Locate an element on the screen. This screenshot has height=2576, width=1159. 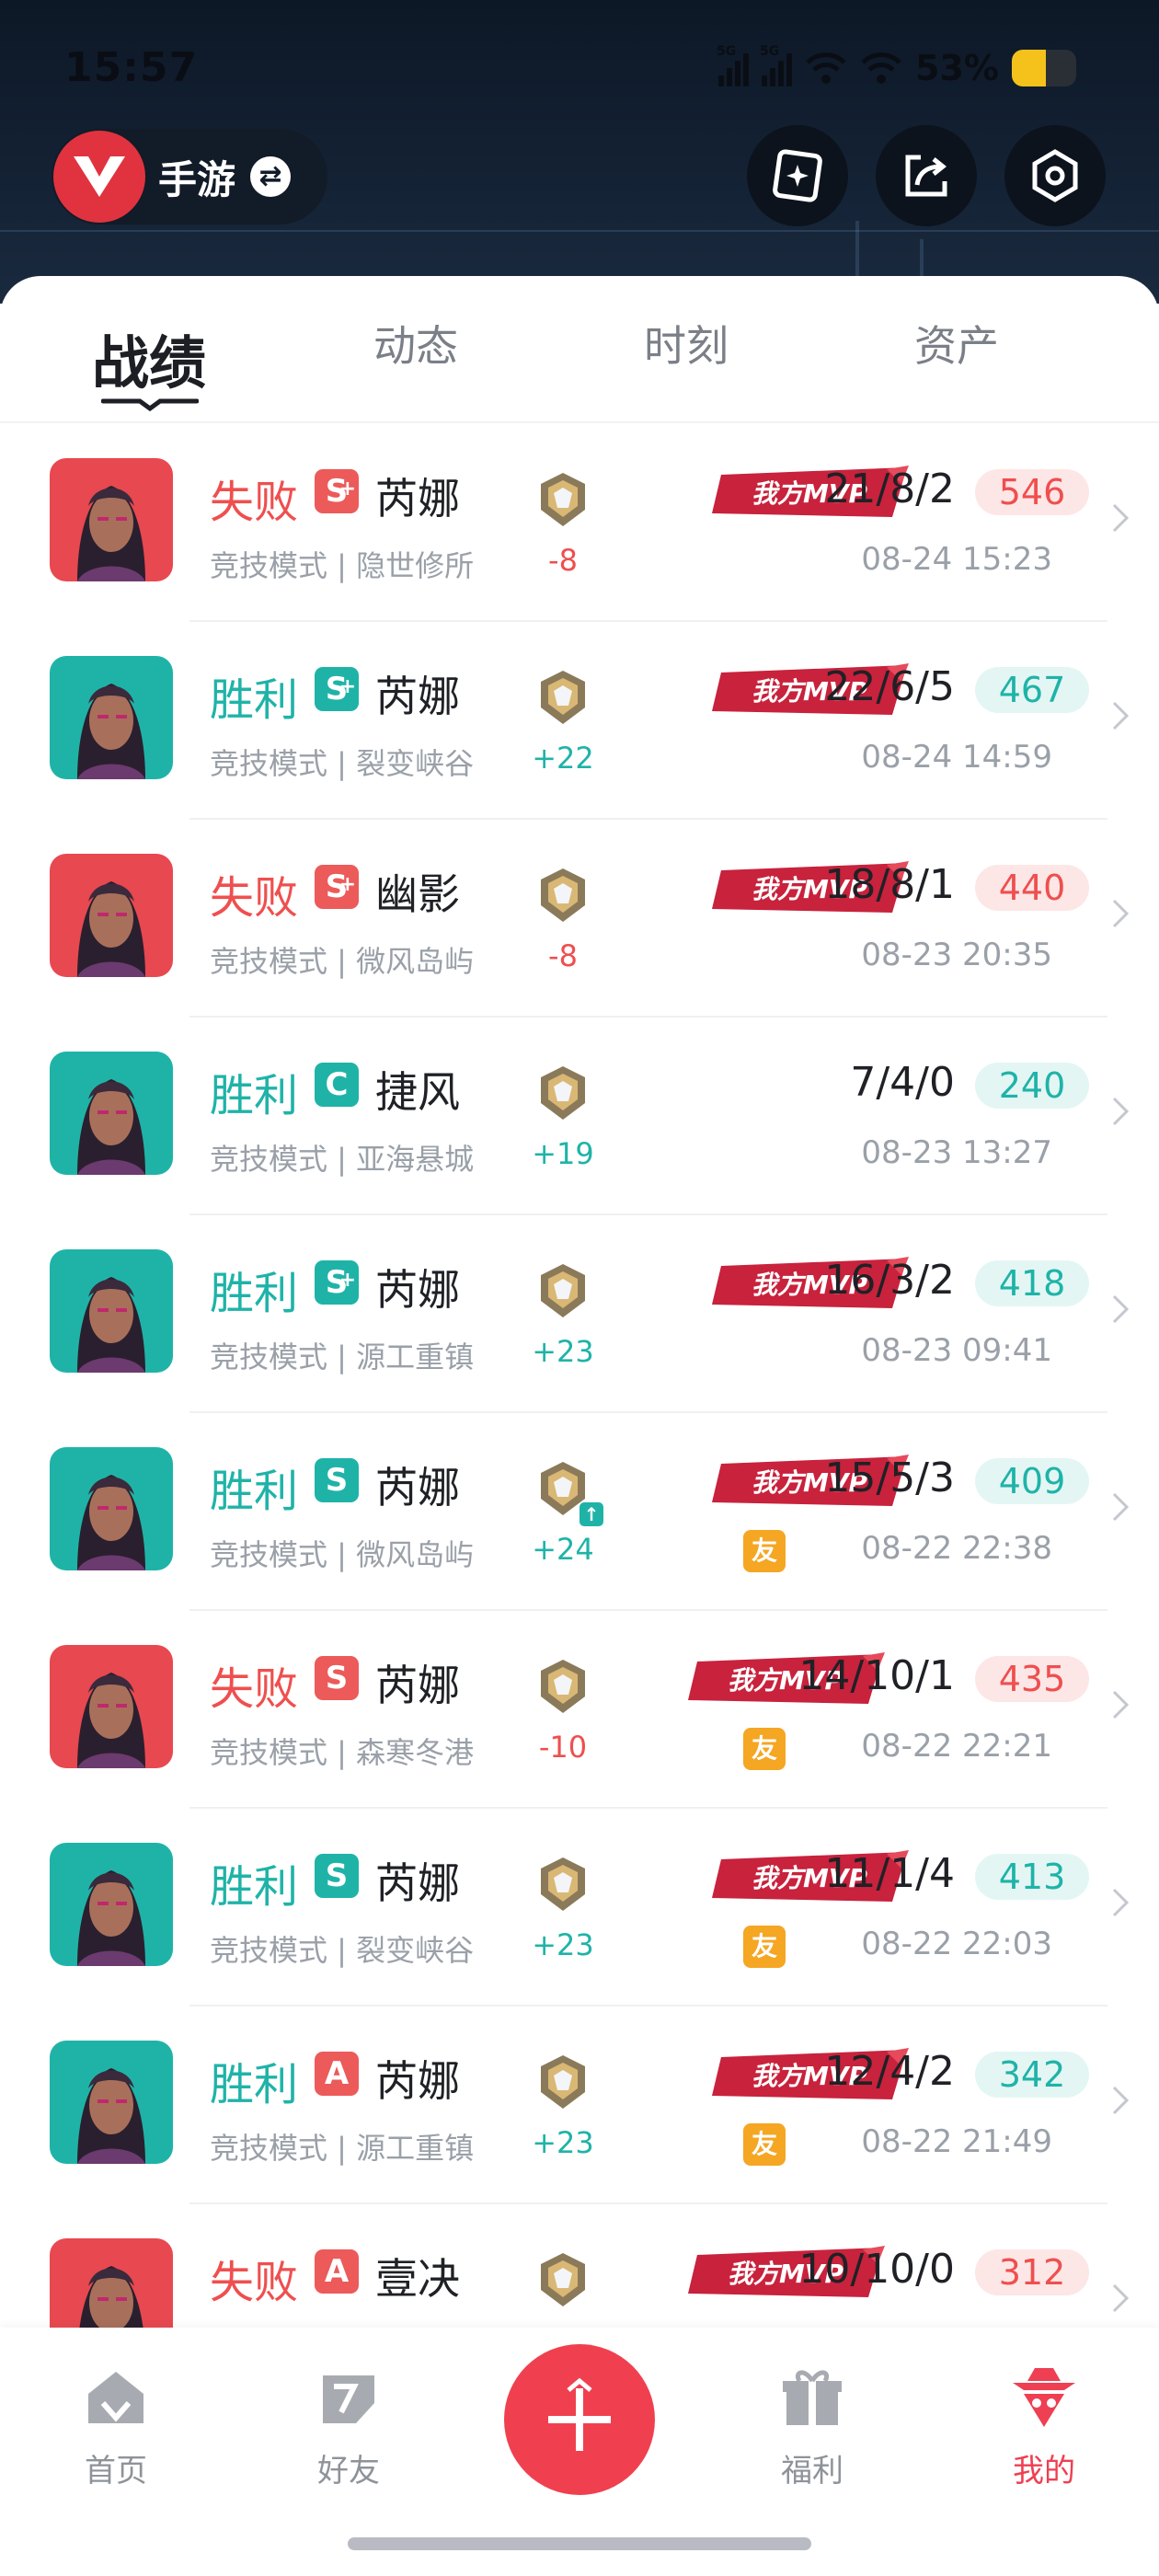
match-score: 418 is located at coordinates (1032, 1283).